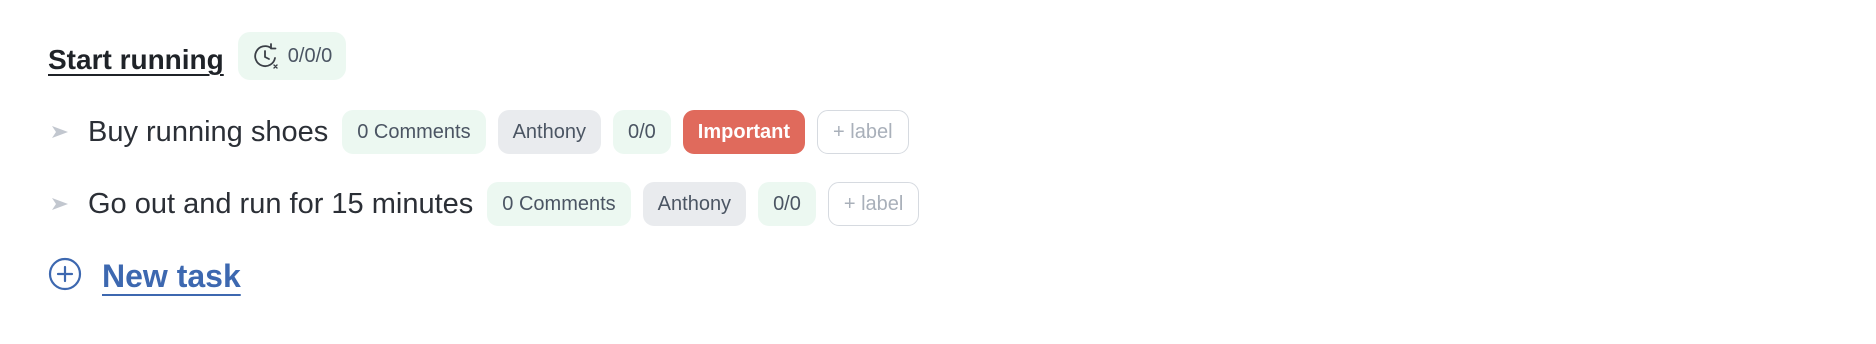  What do you see at coordinates (744, 132) in the screenshot?
I see `label-badge-important: Important` at bounding box center [744, 132].